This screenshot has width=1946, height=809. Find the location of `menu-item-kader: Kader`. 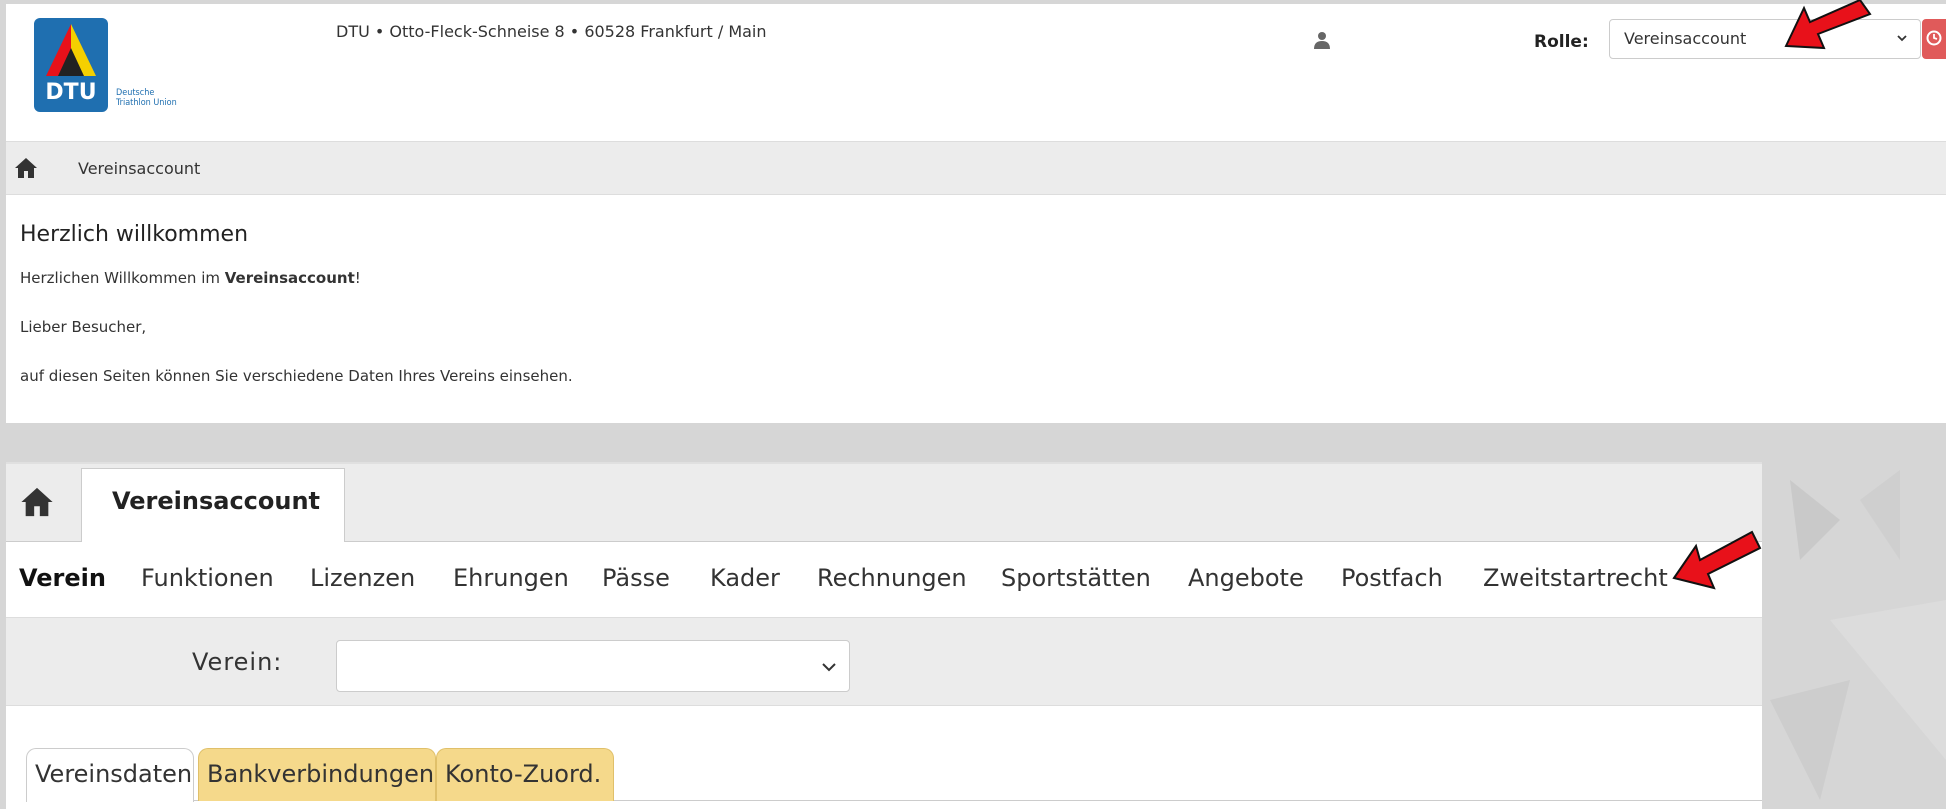

menu-item-kader: Kader is located at coordinates (745, 578).